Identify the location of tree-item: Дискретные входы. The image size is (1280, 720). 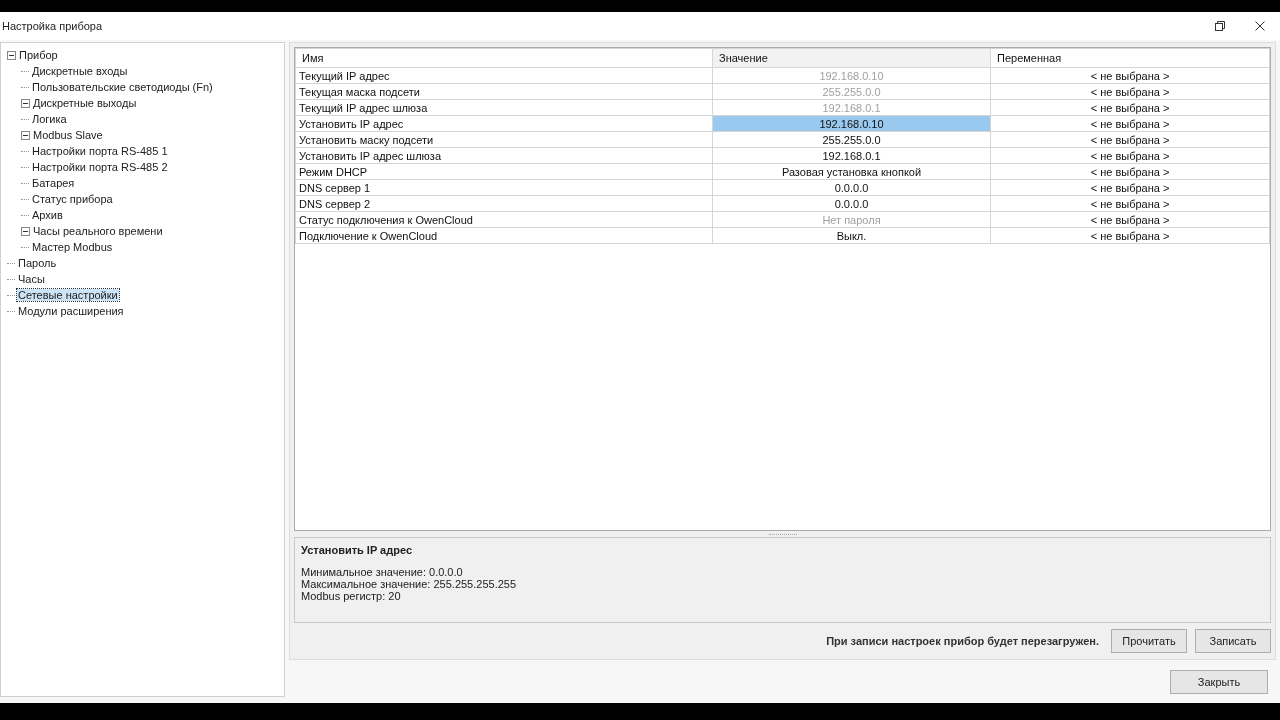
(80, 71).